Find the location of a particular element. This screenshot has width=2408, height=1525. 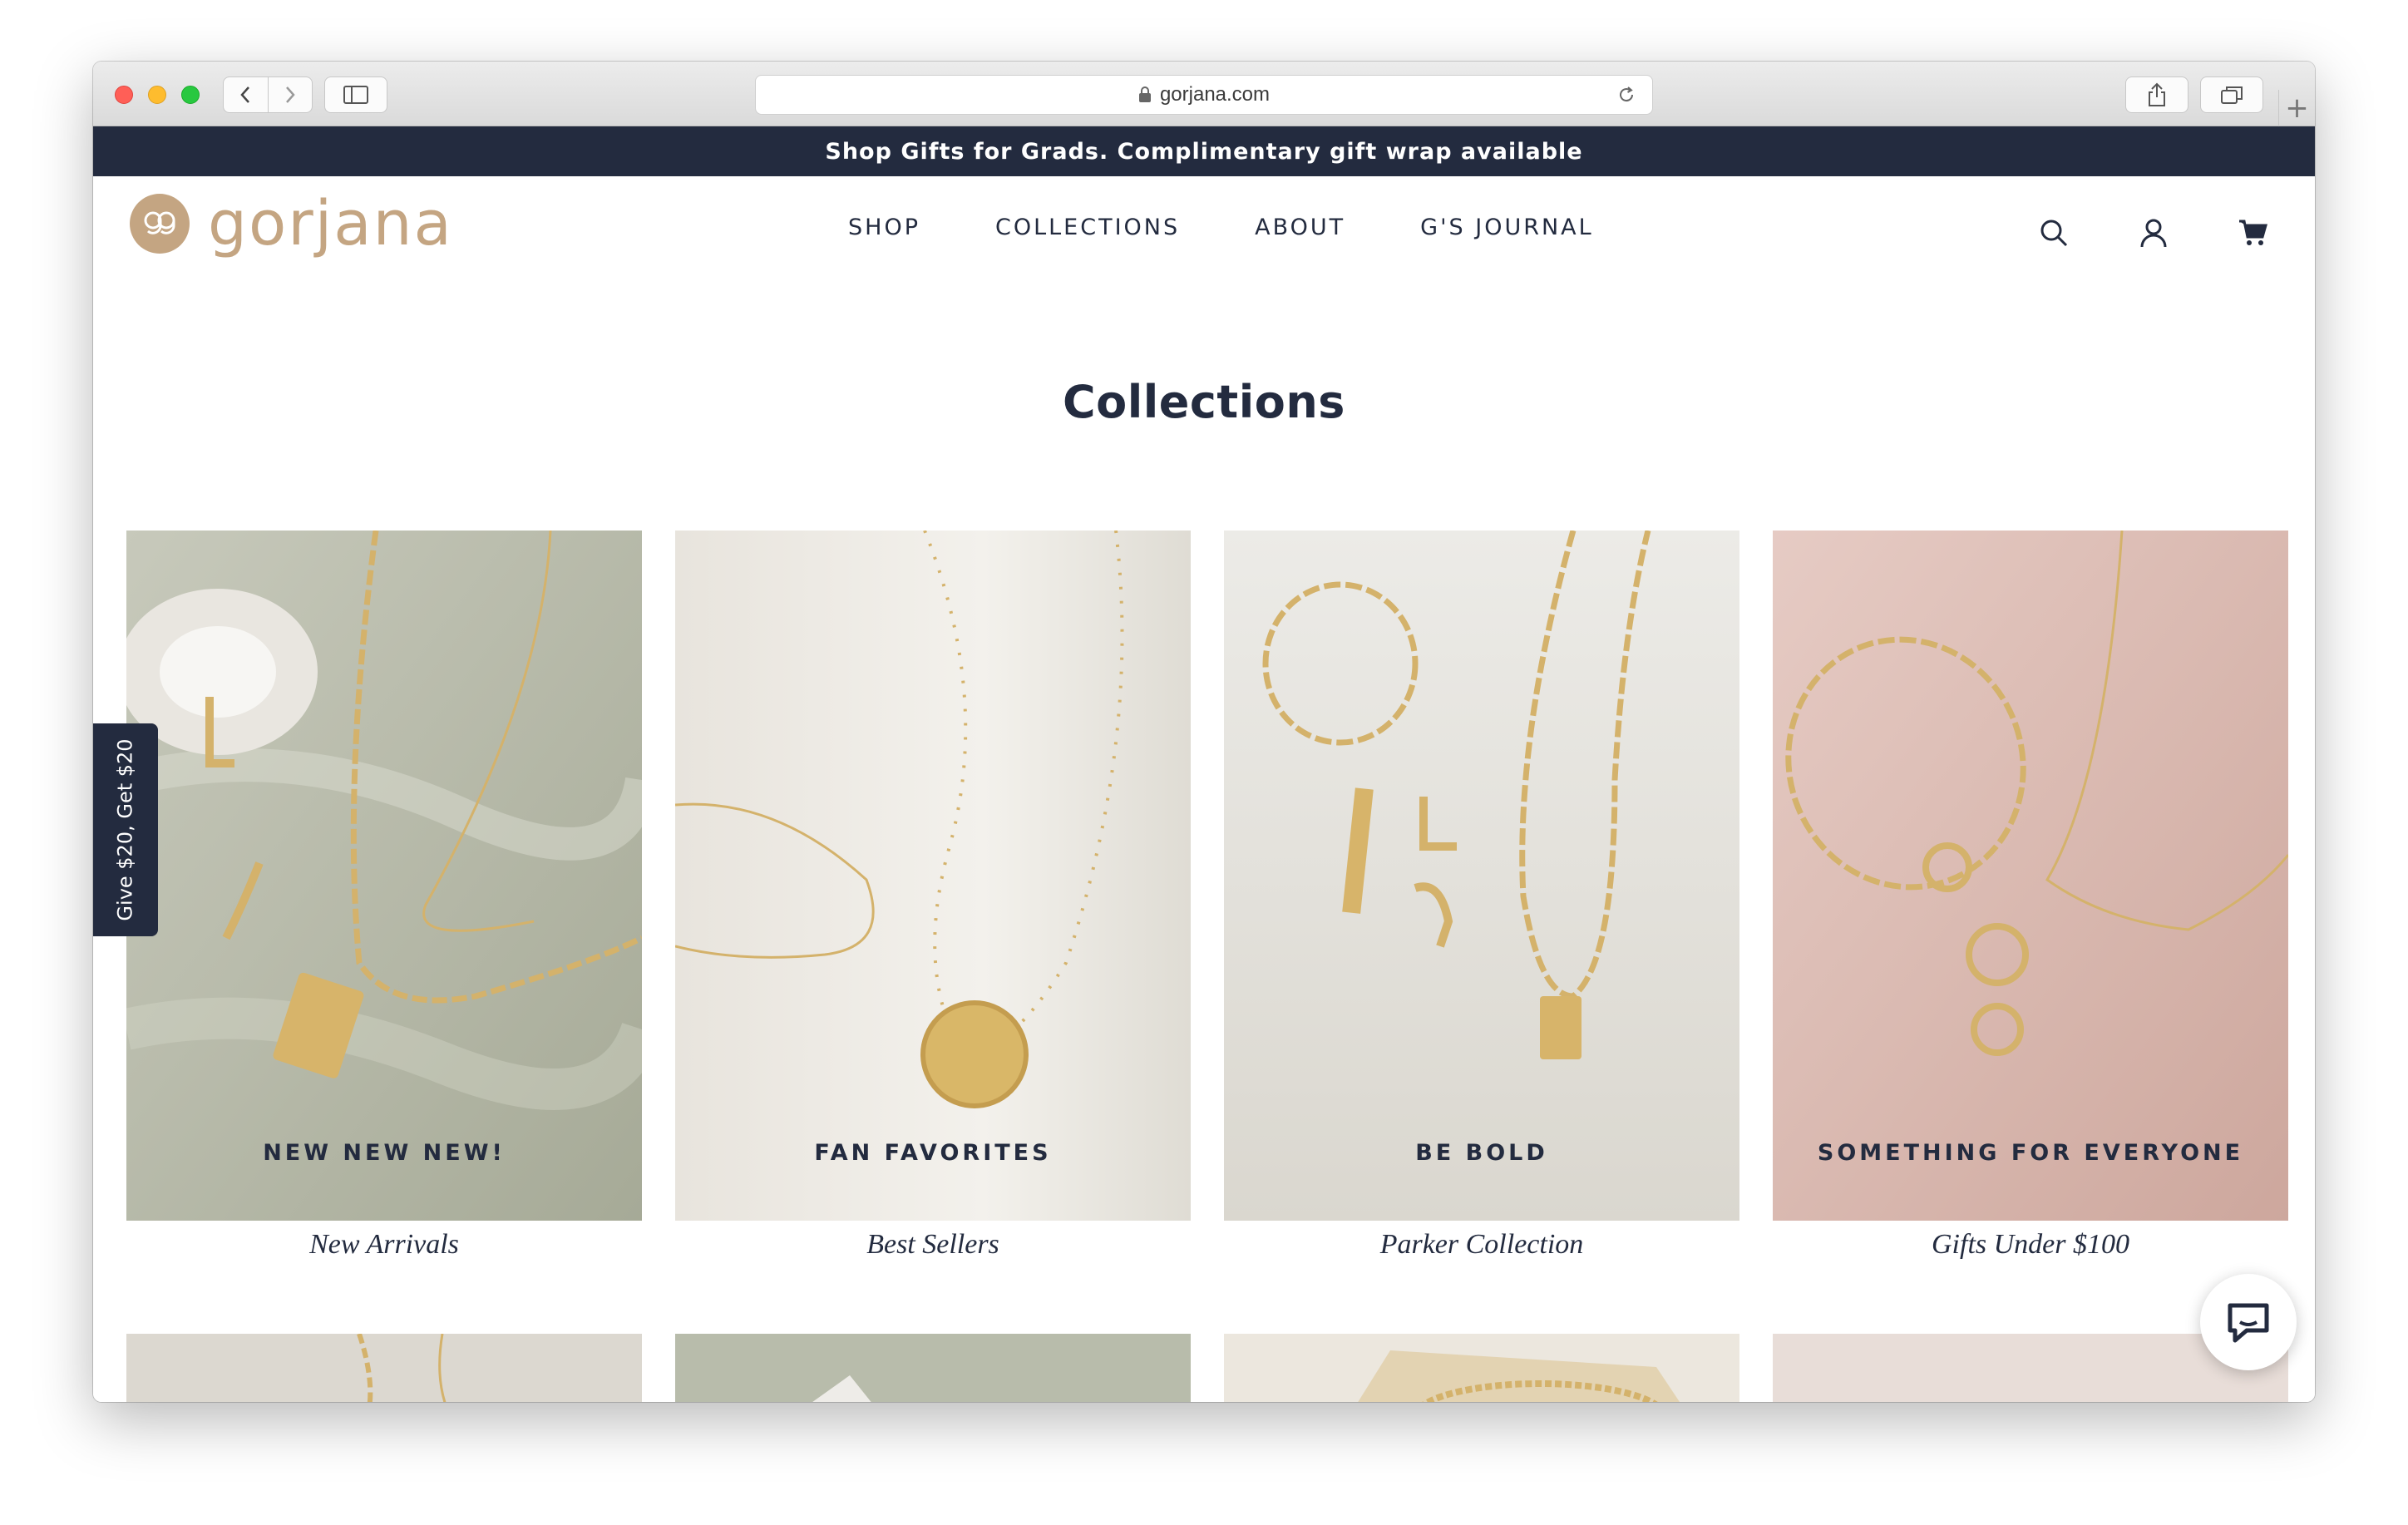

tabs-icon is located at coordinates (2232, 95).